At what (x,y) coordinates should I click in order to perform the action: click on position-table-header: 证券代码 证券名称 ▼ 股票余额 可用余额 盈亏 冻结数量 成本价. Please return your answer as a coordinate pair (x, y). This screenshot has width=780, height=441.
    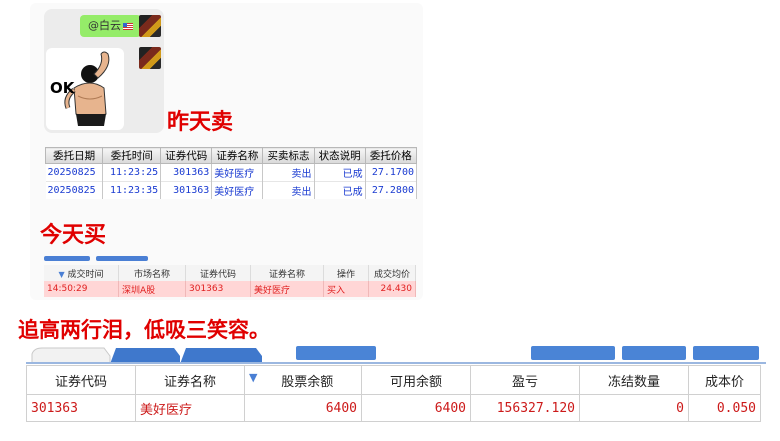
    Looking at the image, I should click on (393, 380).